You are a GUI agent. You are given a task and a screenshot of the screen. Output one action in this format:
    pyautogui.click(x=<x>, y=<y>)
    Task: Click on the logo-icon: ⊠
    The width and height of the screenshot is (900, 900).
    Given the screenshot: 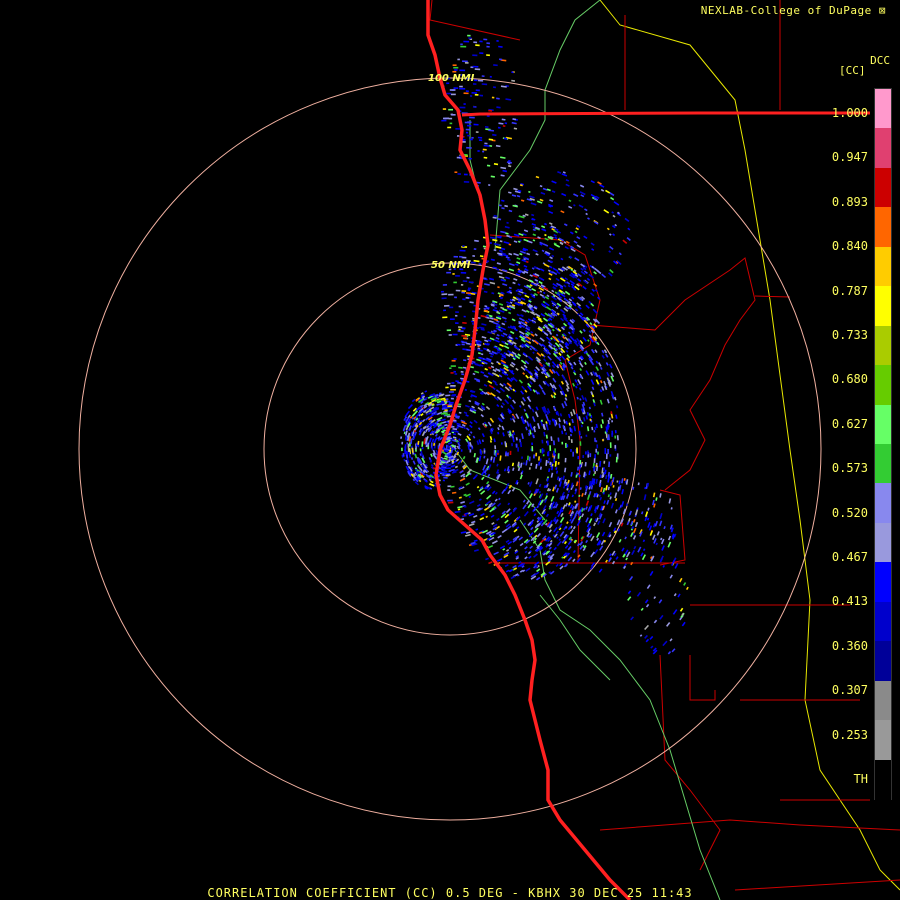 What is the action you would take?
    pyautogui.click(x=882, y=10)
    